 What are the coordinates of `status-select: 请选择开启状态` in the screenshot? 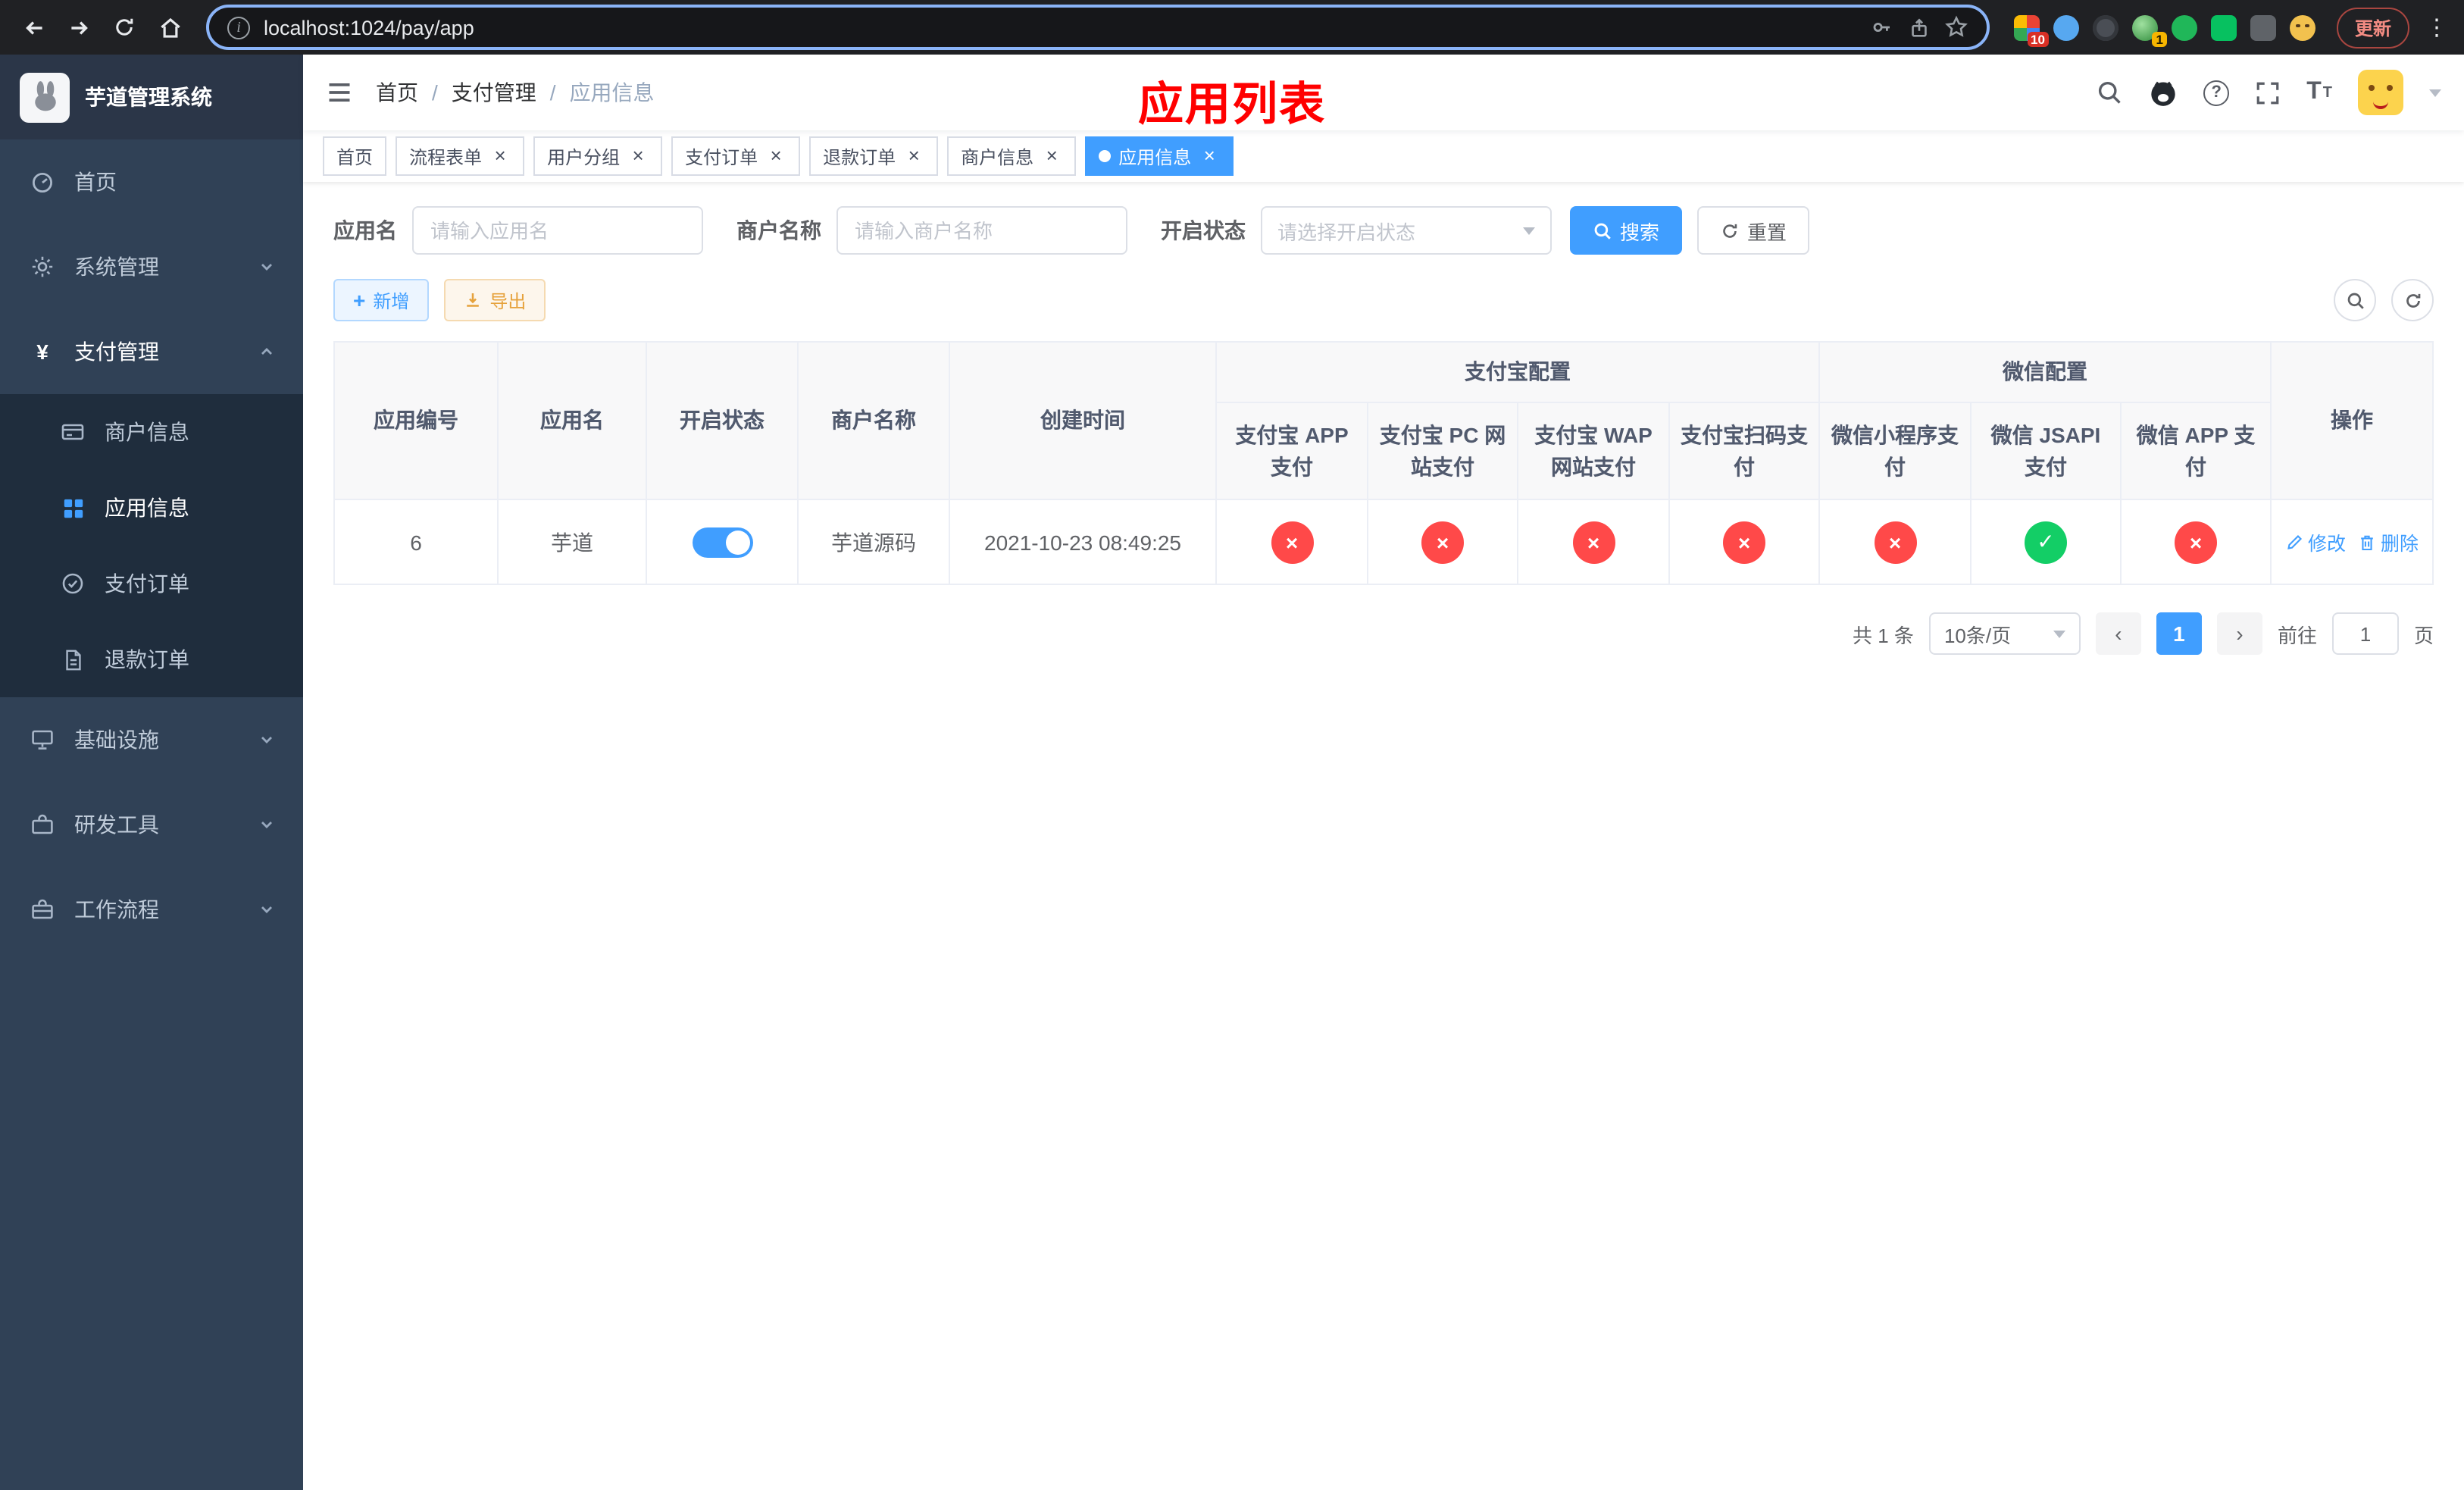 It's located at (1406, 230).